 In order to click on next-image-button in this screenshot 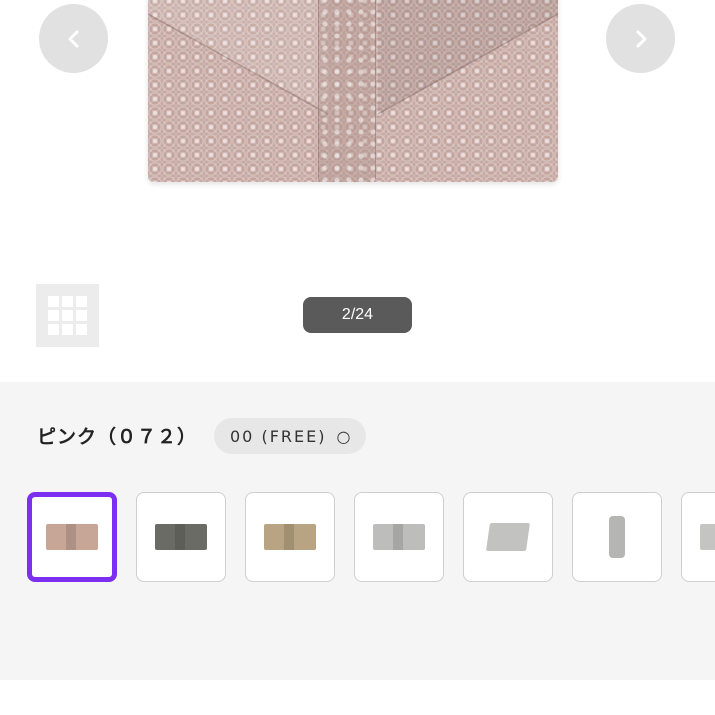, I will do `click(640, 38)`.